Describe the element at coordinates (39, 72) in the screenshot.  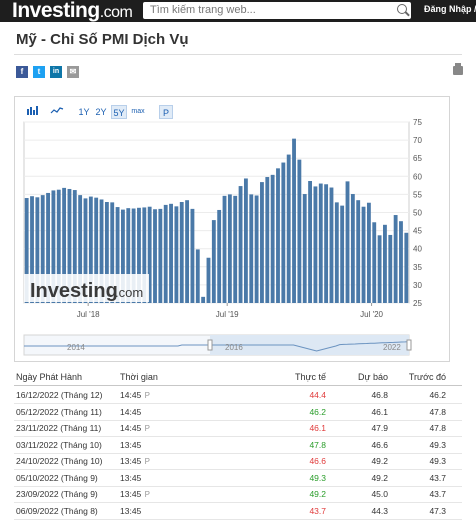
I see `twitter-share-icon: t` at that location.